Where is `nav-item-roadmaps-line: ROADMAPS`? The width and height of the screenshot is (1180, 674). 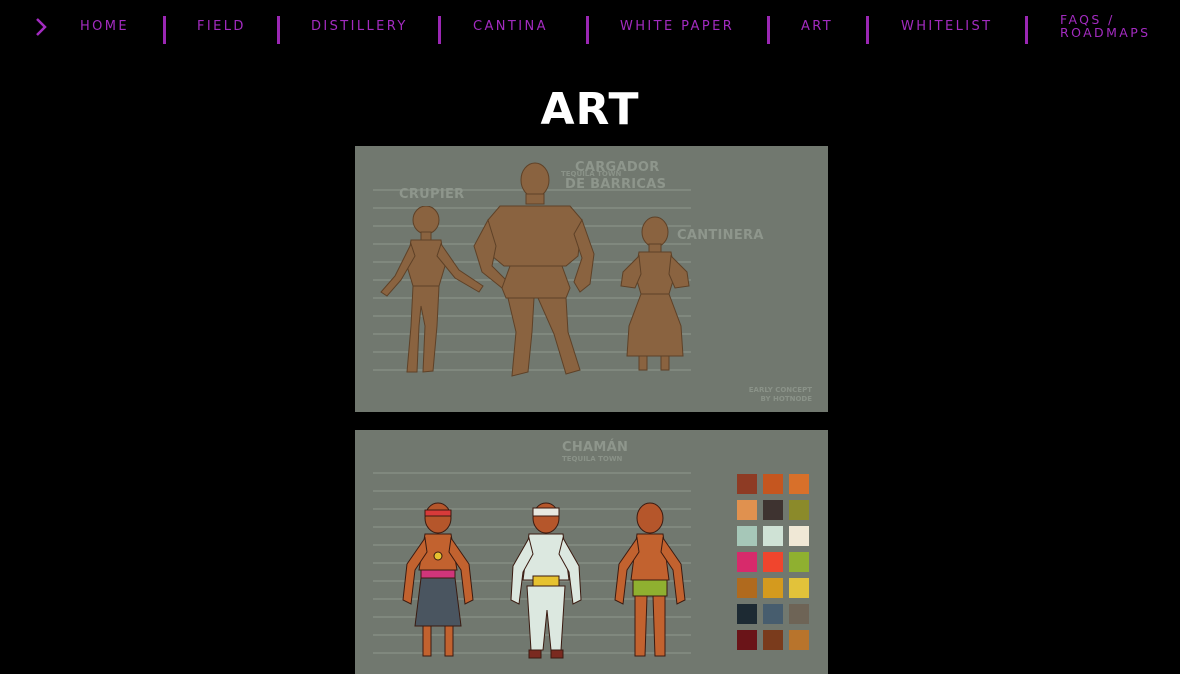
nav-item-roadmaps-line: ROADMAPS is located at coordinates (1105, 32).